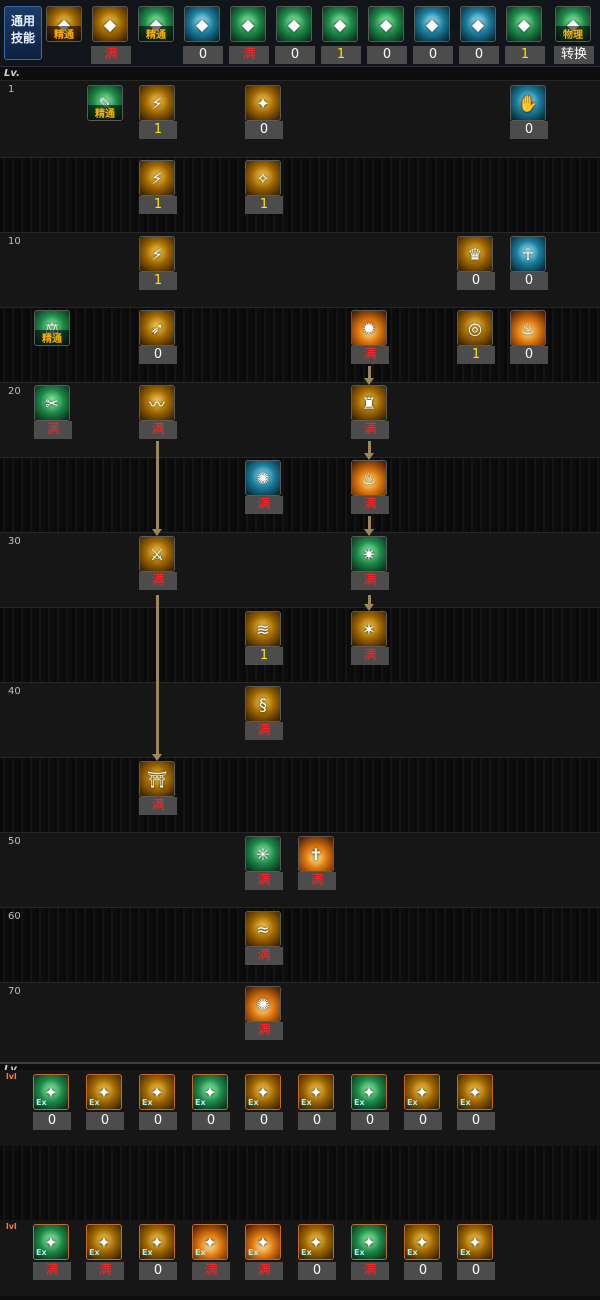 This screenshot has height=1300, width=600. What do you see at coordinates (369, 523) in the screenshot?
I see `prerequisite-connector` at bounding box center [369, 523].